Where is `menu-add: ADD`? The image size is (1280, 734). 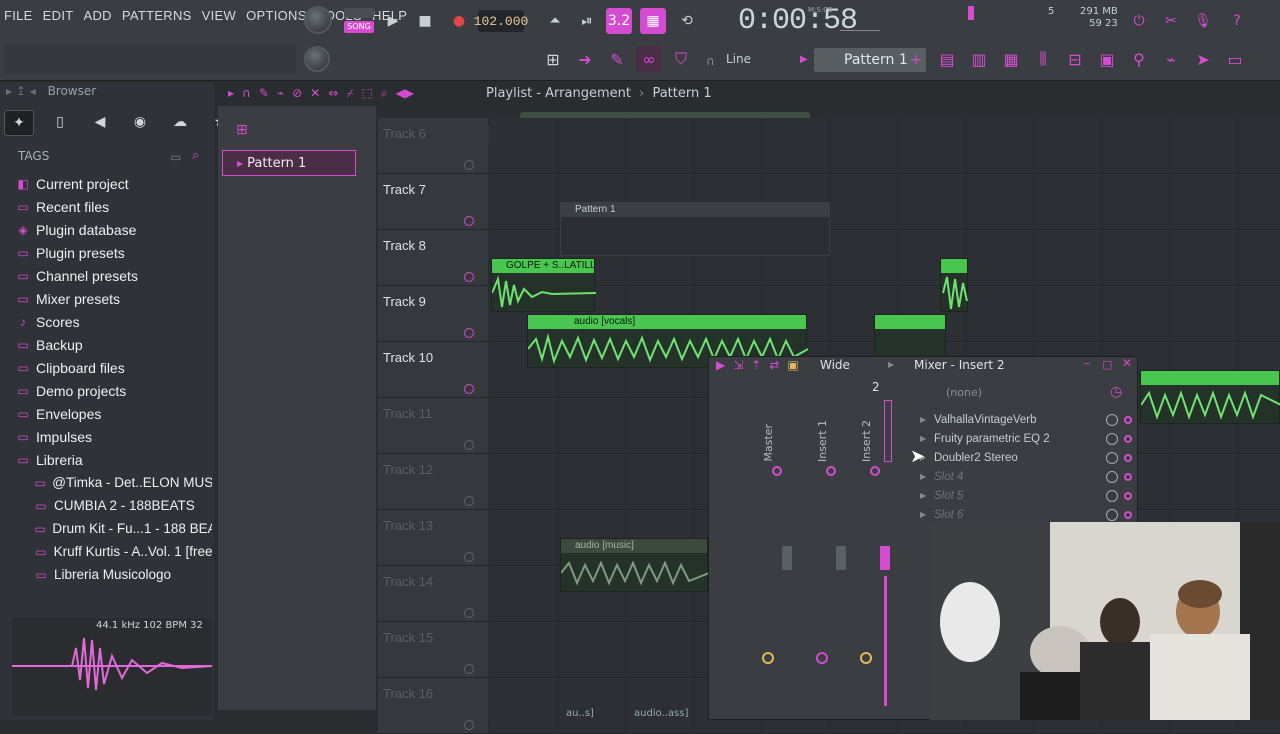
menu-add: ADD is located at coordinates (97, 15).